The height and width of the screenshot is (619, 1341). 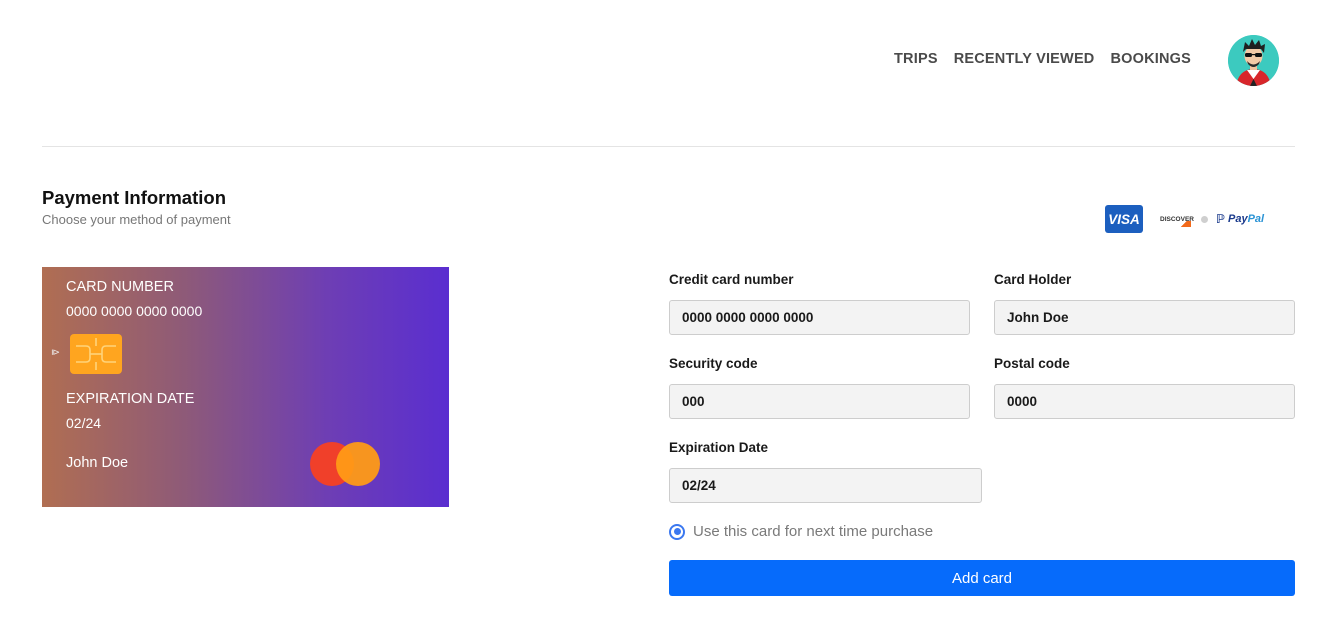 I want to click on avatar-image, so click(x=1253, y=60).